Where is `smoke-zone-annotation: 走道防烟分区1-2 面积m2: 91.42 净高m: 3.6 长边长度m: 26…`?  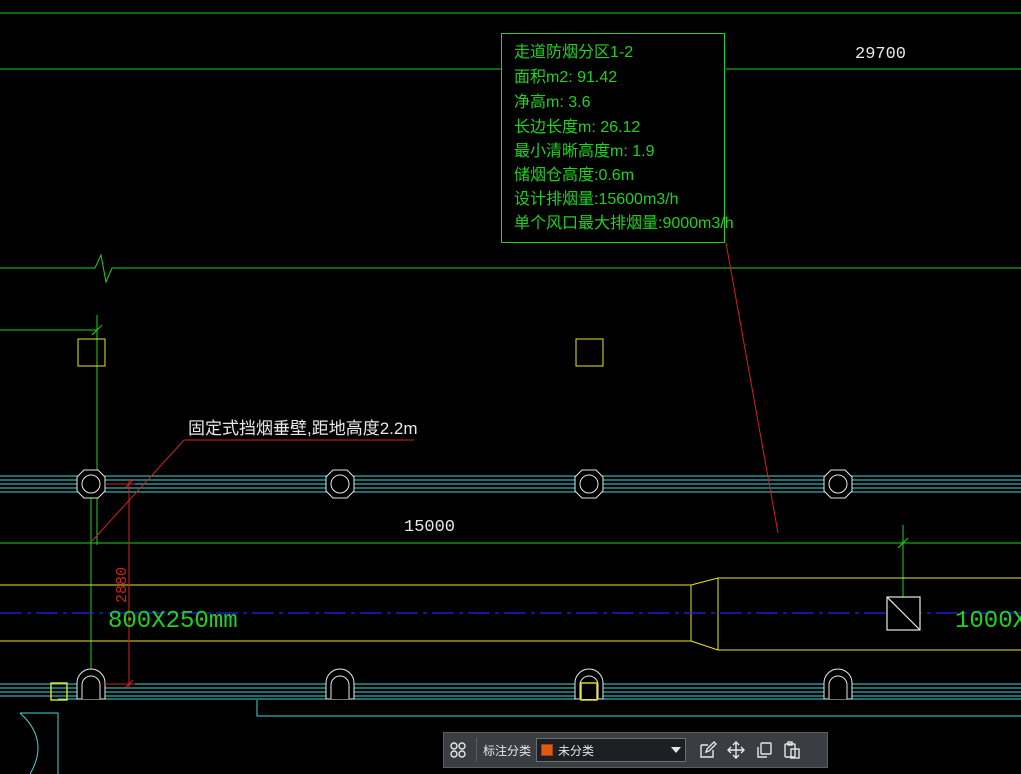 smoke-zone-annotation: 走道防烟分区1-2 面积m2: 91.42 净高m: 3.6 长边长度m: 26… is located at coordinates (617, 138).